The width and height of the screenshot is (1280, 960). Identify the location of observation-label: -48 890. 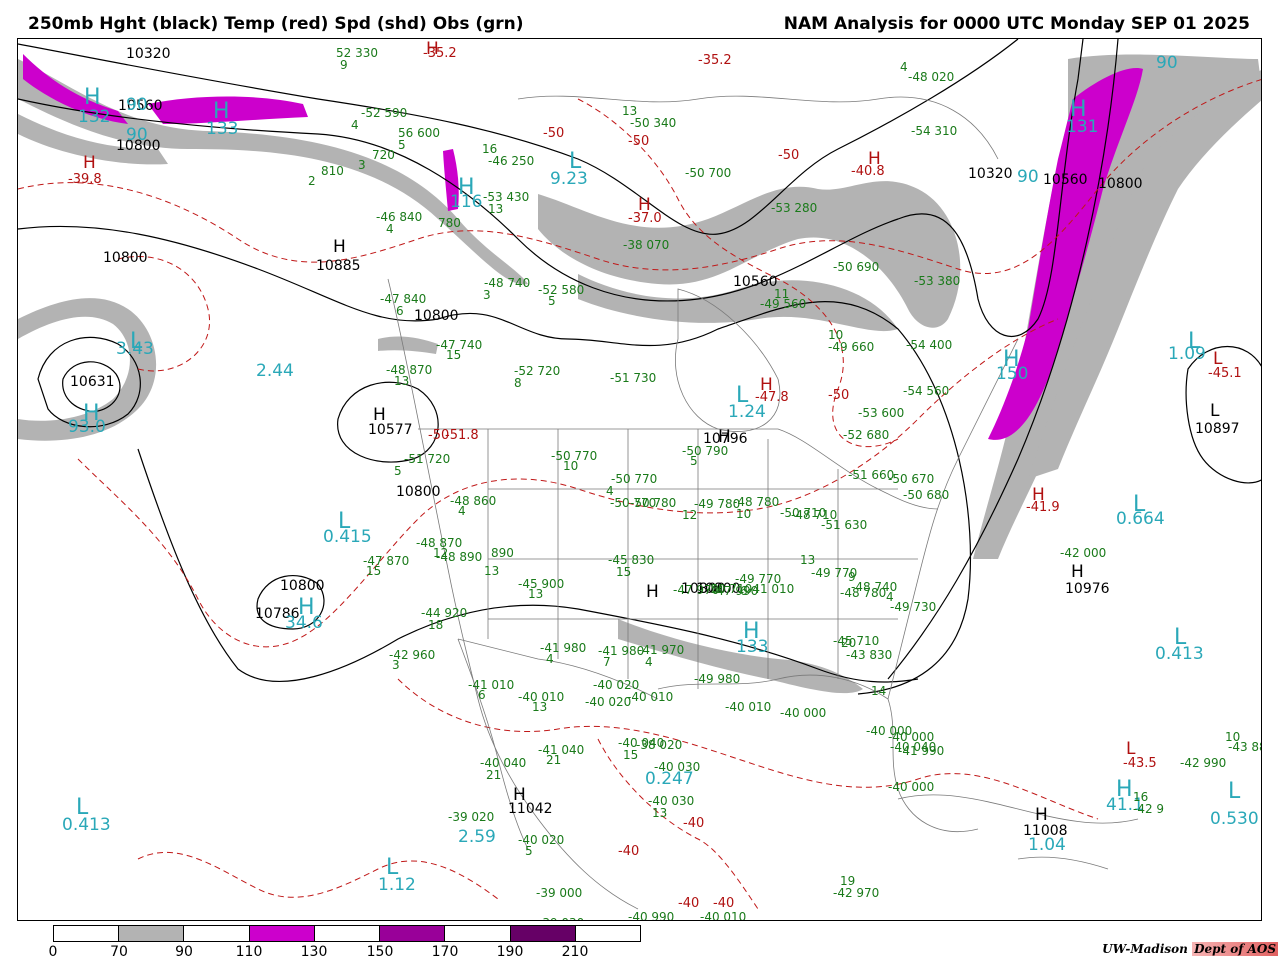
(459, 557).